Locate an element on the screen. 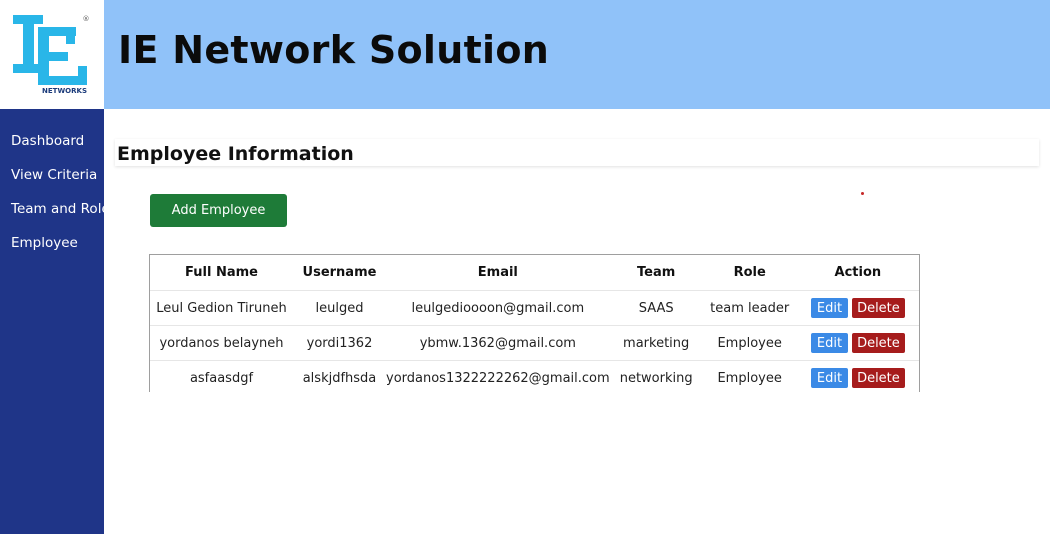 This screenshot has width=1050, height=534. page-title: Employee Information is located at coordinates (235, 154).